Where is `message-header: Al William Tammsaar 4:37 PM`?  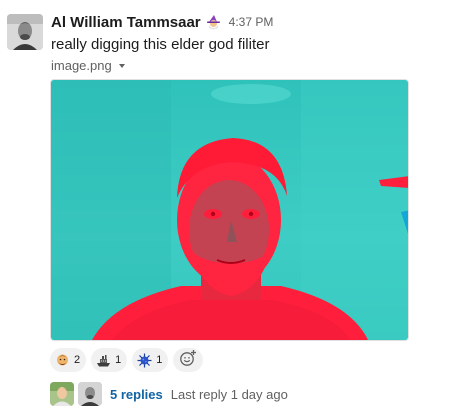
message-header: Al William Tammsaar 4:37 PM is located at coordinates (162, 22).